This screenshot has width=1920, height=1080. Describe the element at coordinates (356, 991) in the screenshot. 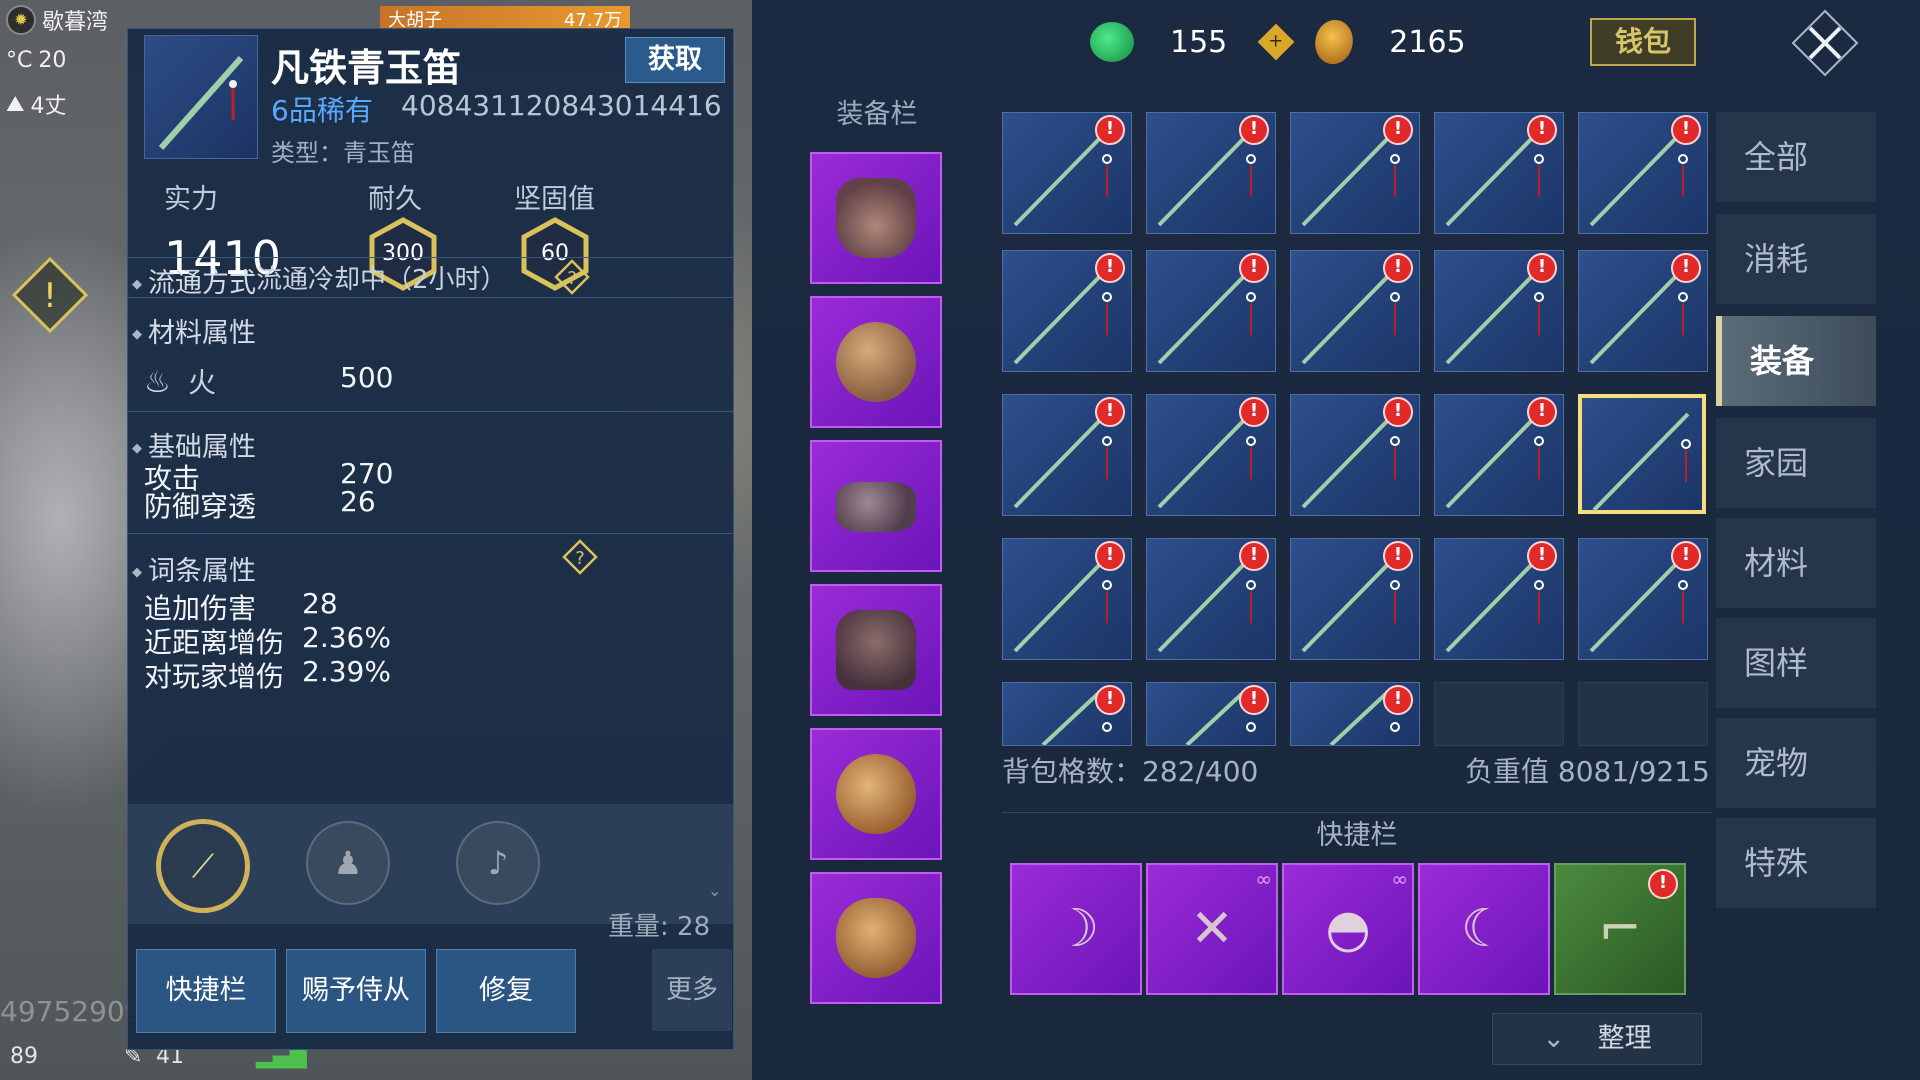

I see `gift-attendant-button: 赐予侍从` at that location.